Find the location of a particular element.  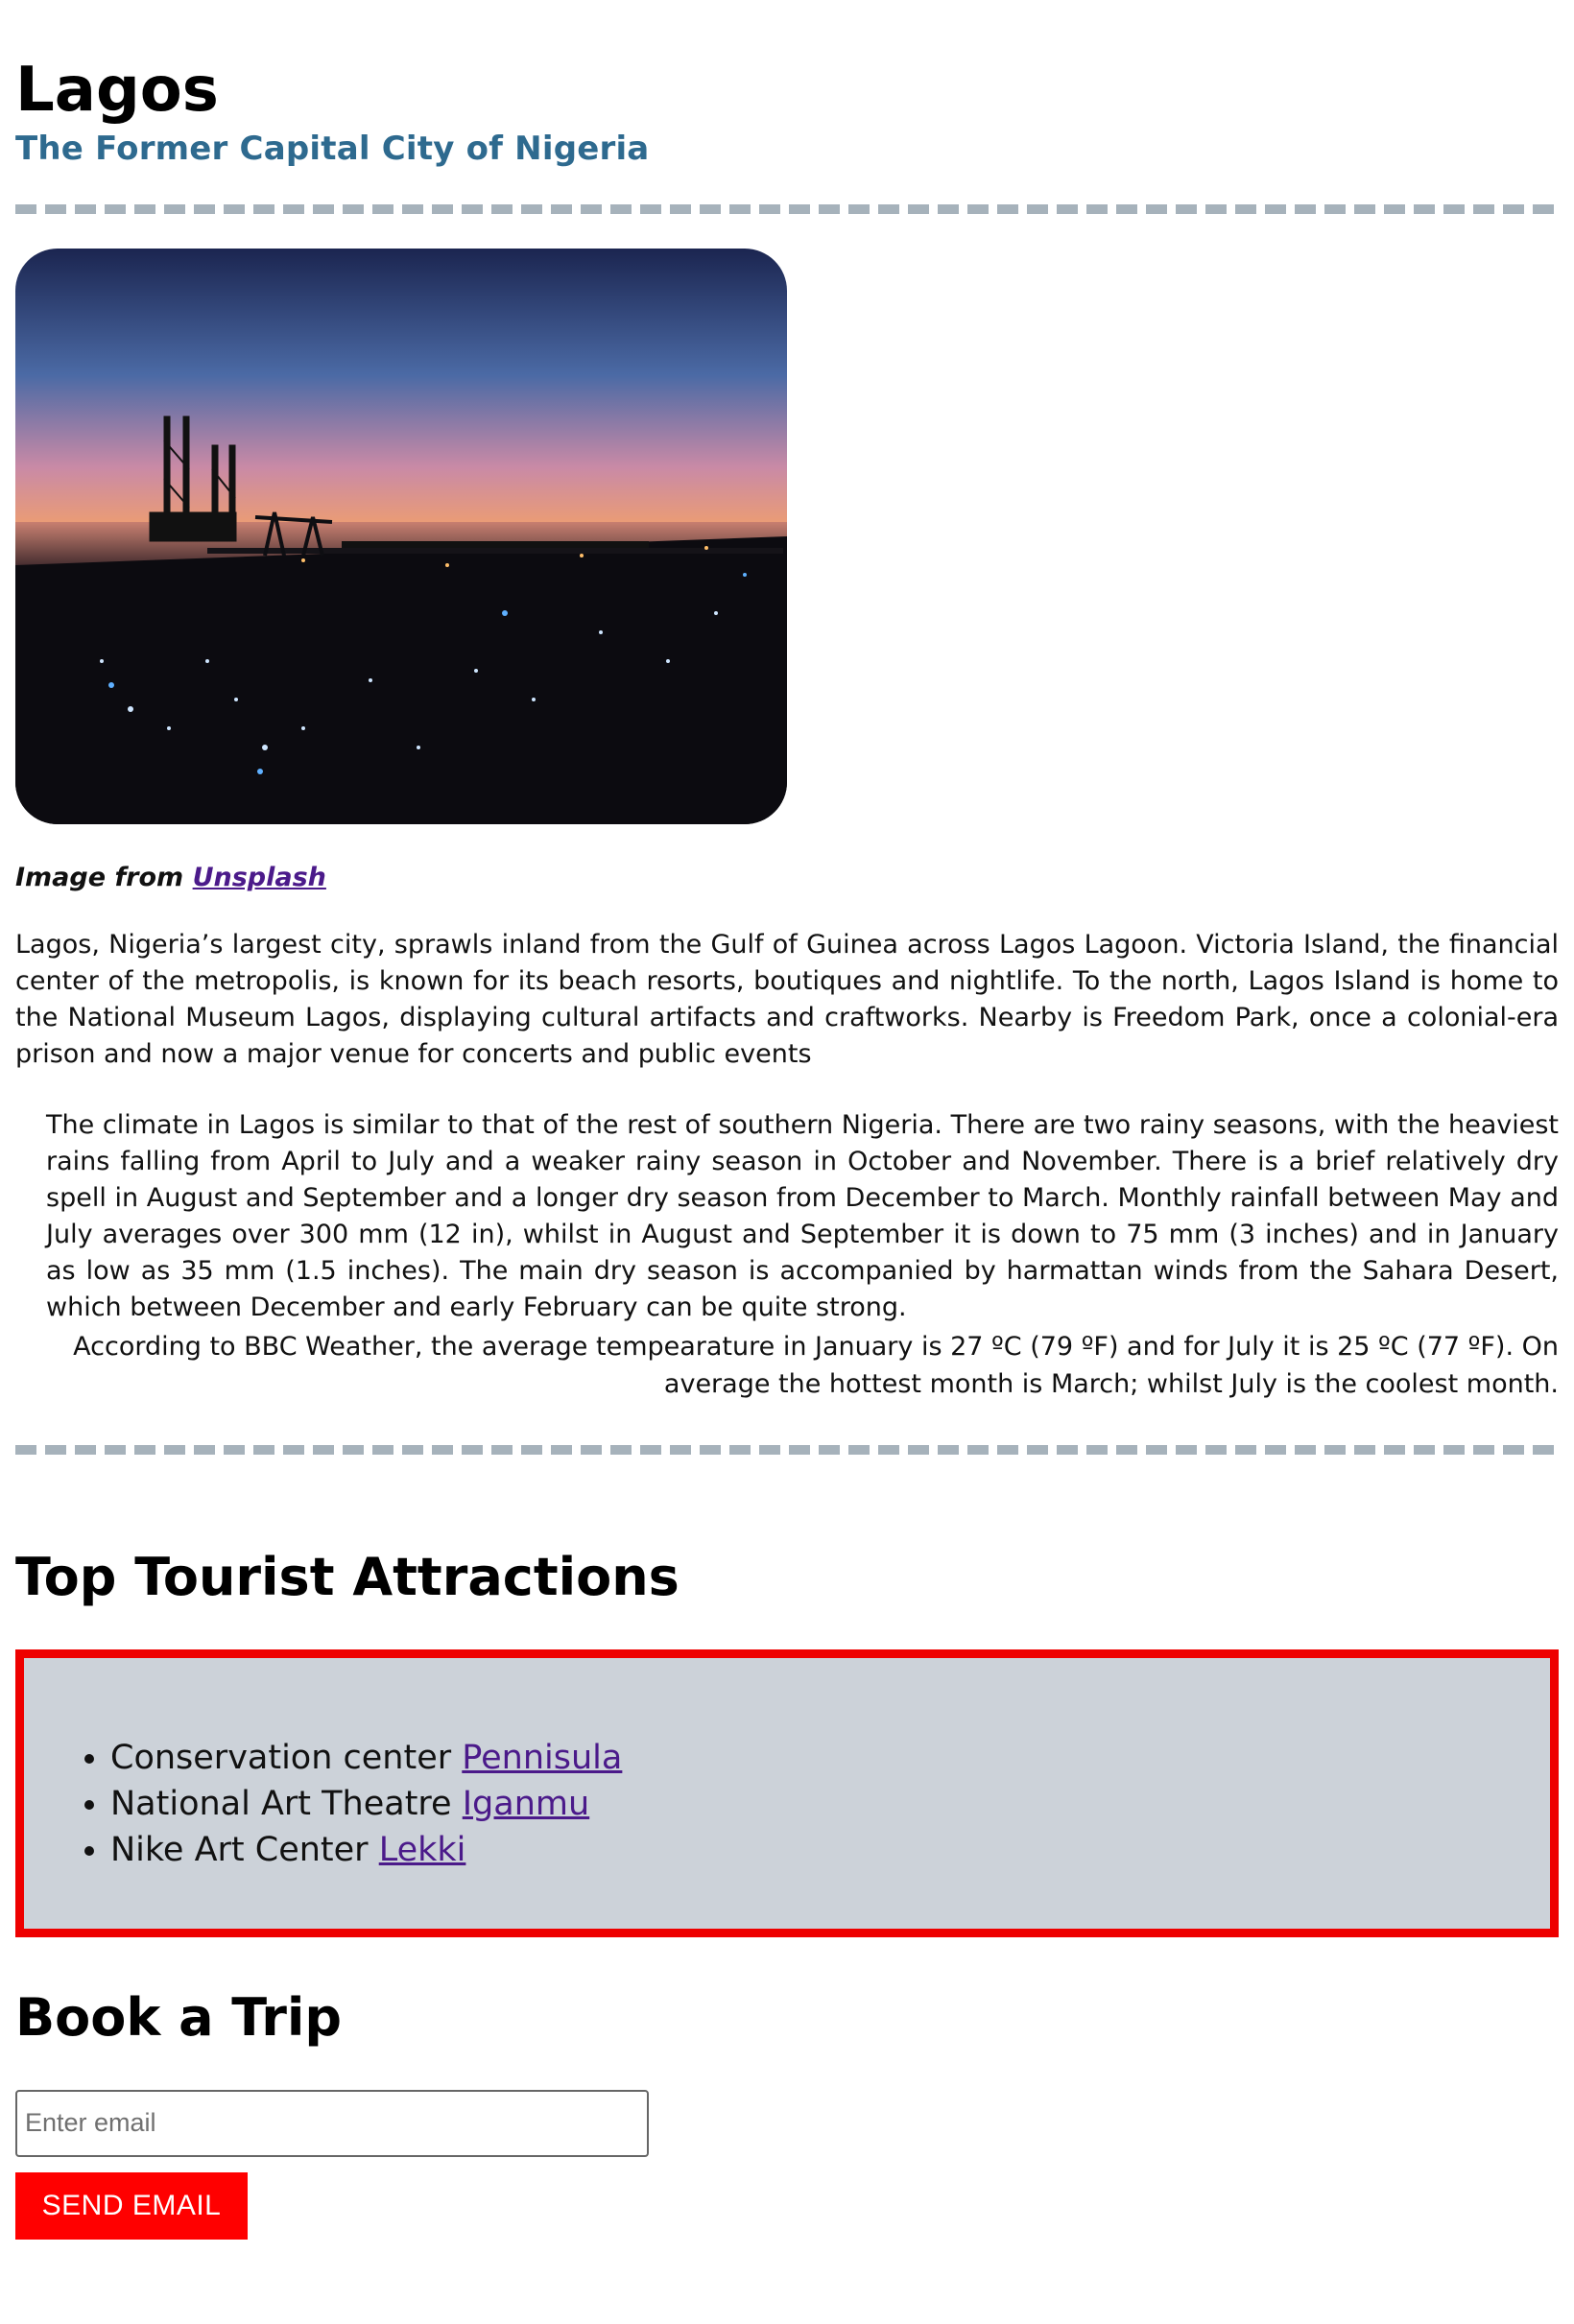

page-title: Lagos is located at coordinates (117, 90).